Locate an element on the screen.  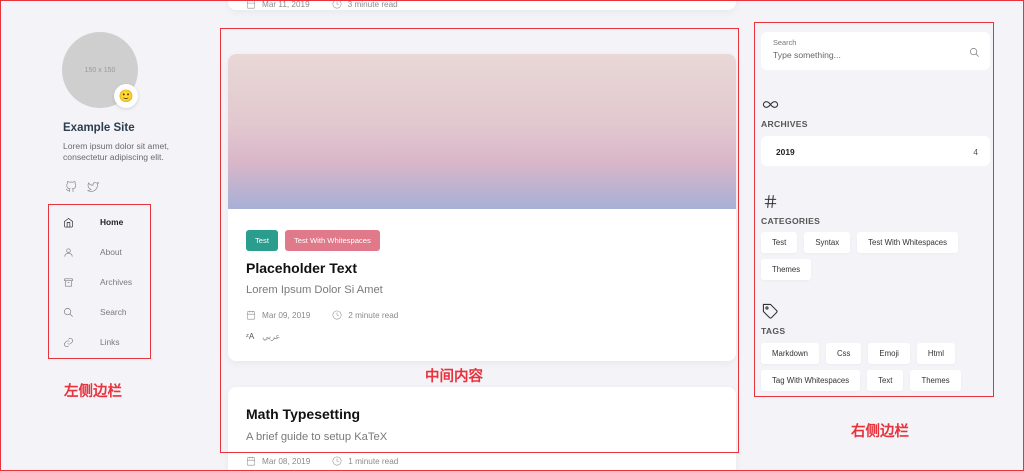
categories-list: Test Syntax Test With Whitespaces Themes is located at coordinates (876, 256).